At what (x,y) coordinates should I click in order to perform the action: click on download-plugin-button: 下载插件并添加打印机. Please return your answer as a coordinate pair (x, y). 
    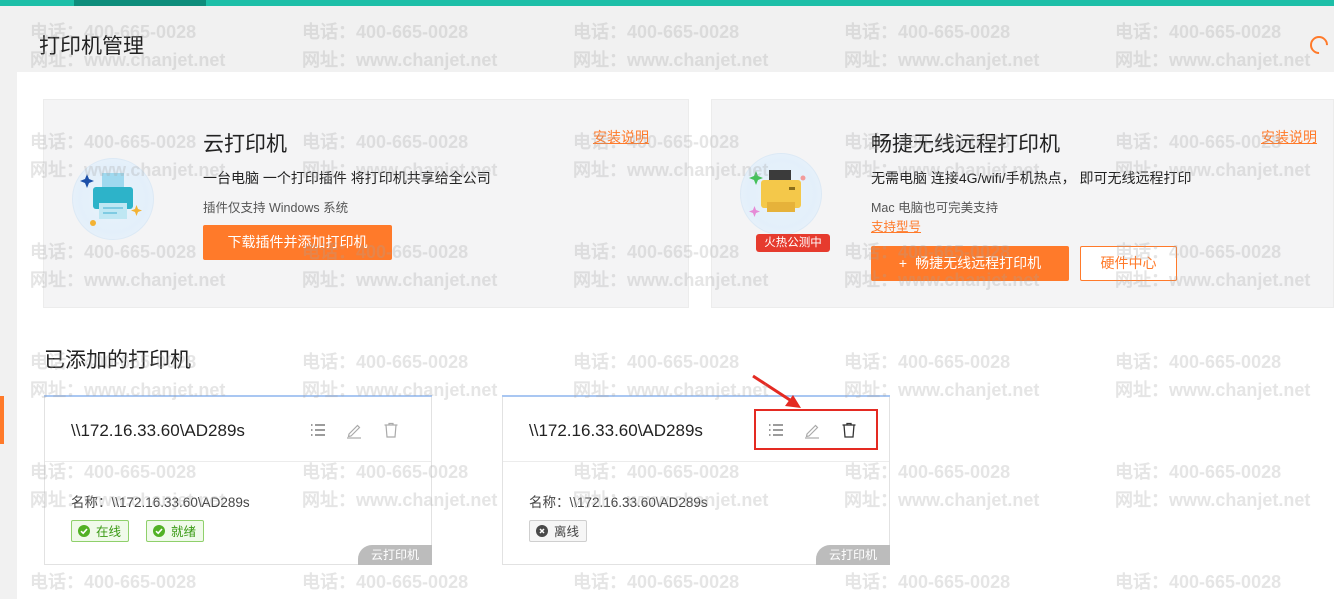
    Looking at the image, I should click on (297, 242).